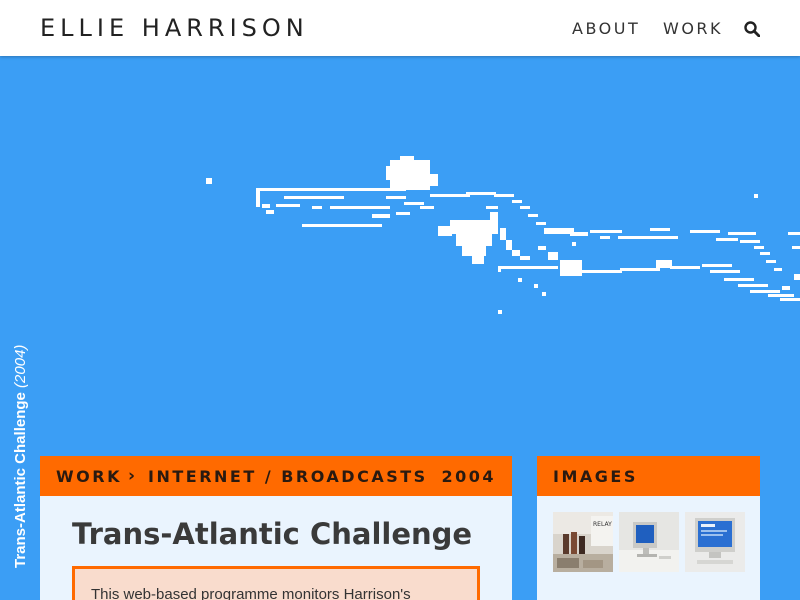 Image resolution: width=800 pixels, height=600 pixels. What do you see at coordinates (20, 366) in the screenshot?
I see `caption-year: (2004)` at bounding box center [20, 366].